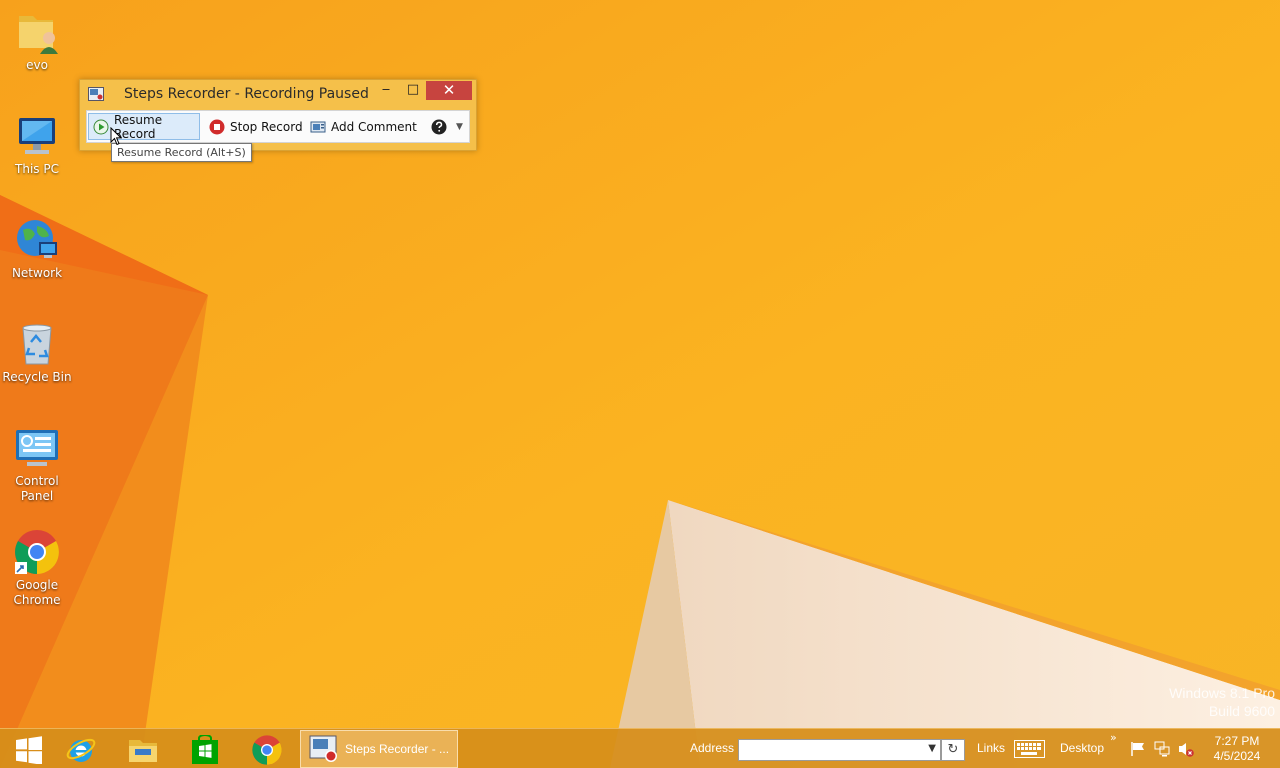 The width and height of the screenshot is (1280, 768). I want to click on start-icon, so click(29, 750).